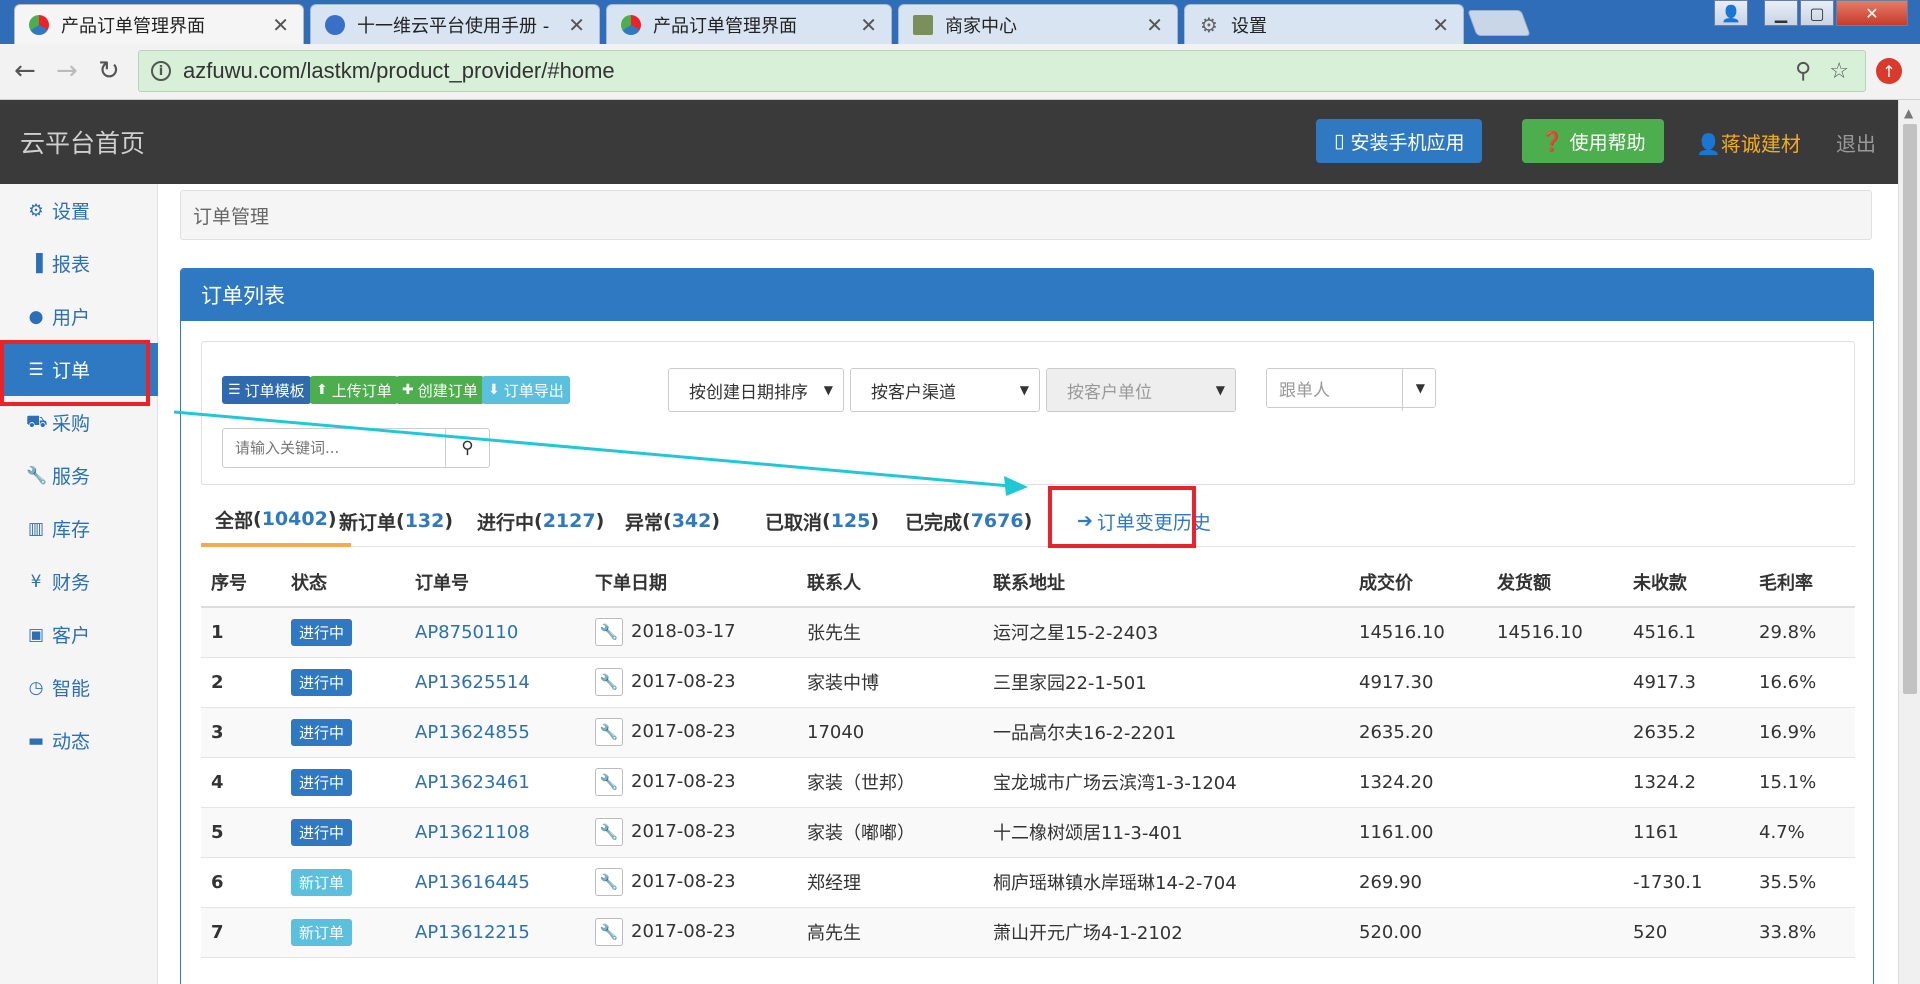 The height and width of the screenshot is (984, 1920). What do you see at coordinates (1038, 24) in the screenshot?
I see `browser-tab-4: 商家中心 ✕` at bounding box center [1038, 24].